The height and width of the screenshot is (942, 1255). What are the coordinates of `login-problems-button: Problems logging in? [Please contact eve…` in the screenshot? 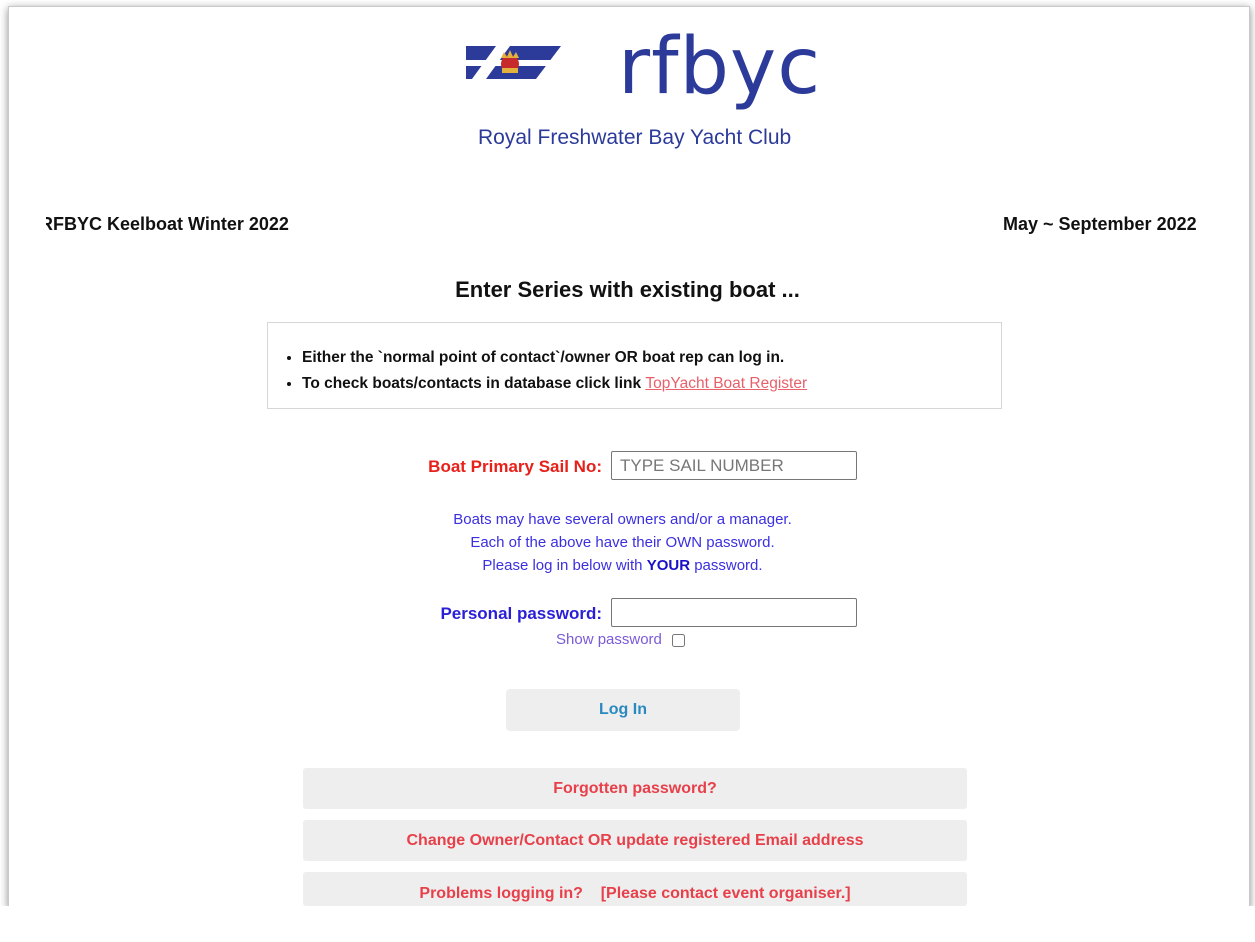 It's located at (635, 889).